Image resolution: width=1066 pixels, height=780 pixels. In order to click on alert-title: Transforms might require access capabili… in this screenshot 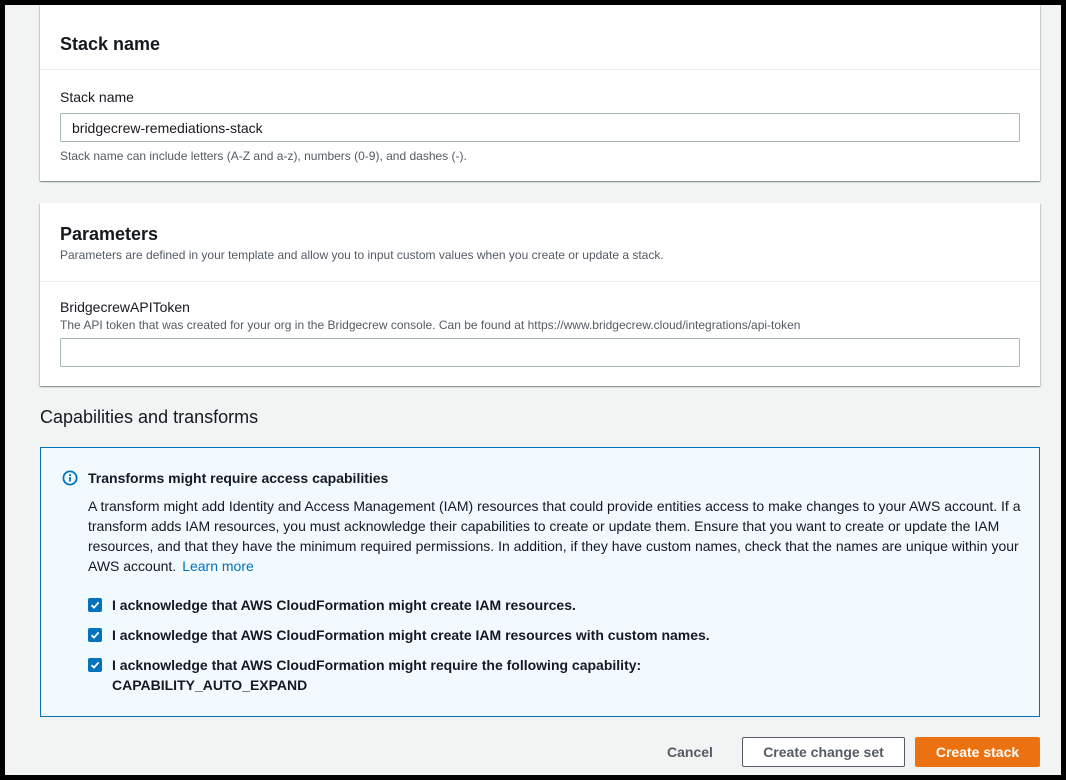, I will do `click(238, 478)`.